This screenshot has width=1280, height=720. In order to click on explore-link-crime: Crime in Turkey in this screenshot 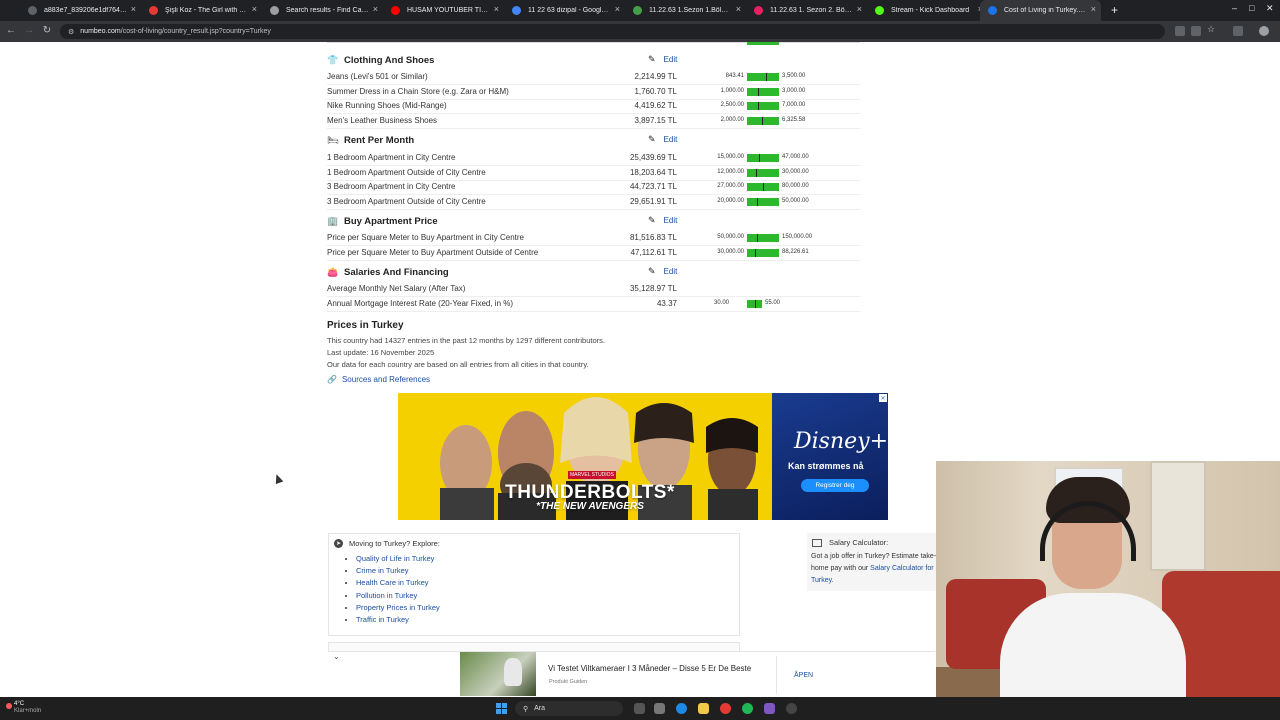, I will do `click(382, 570)`.